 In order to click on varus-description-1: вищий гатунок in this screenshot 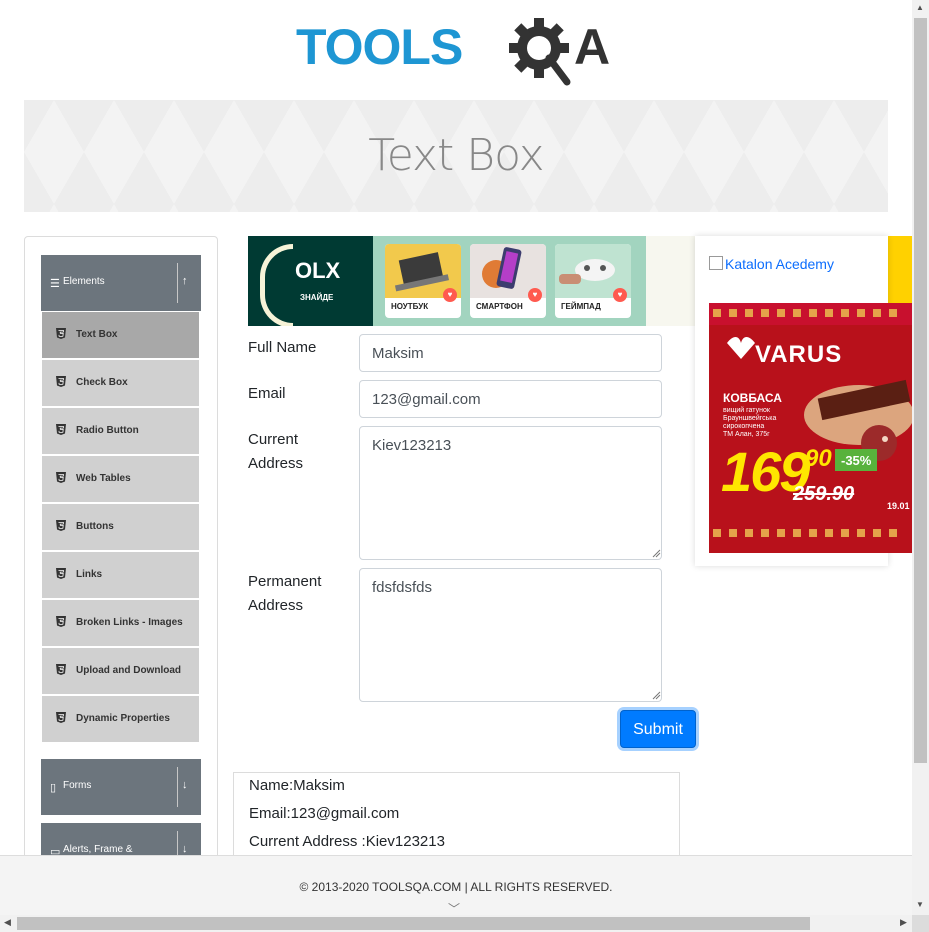, I will do `click(746, 410)`.